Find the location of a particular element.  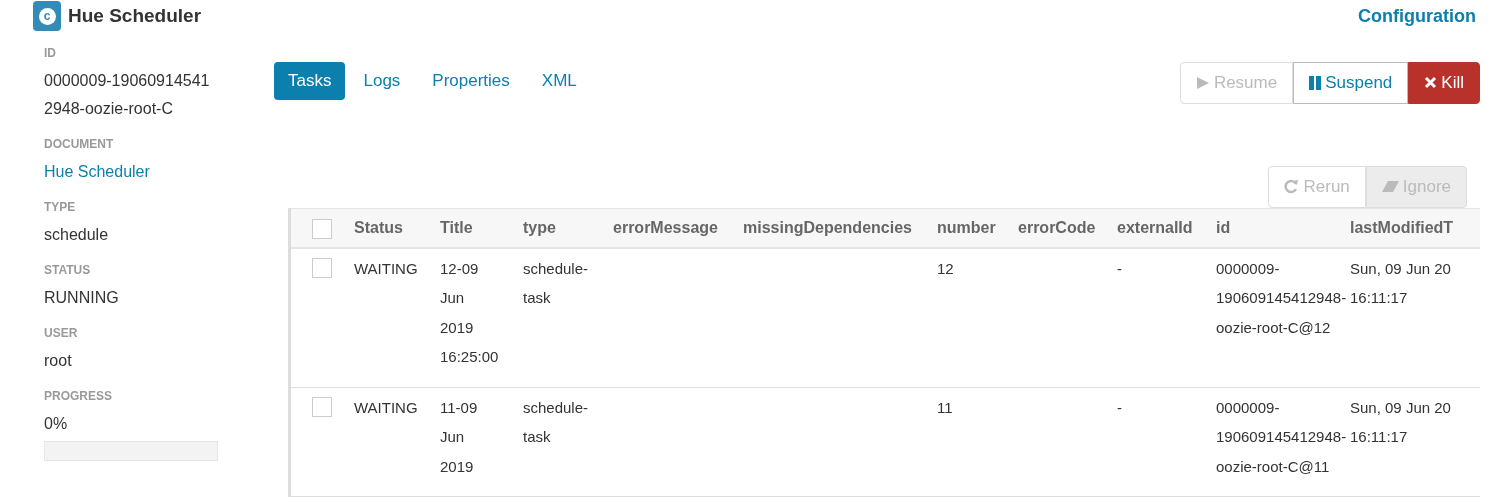

table-cell: 11 is located at coordinates (945, 407).